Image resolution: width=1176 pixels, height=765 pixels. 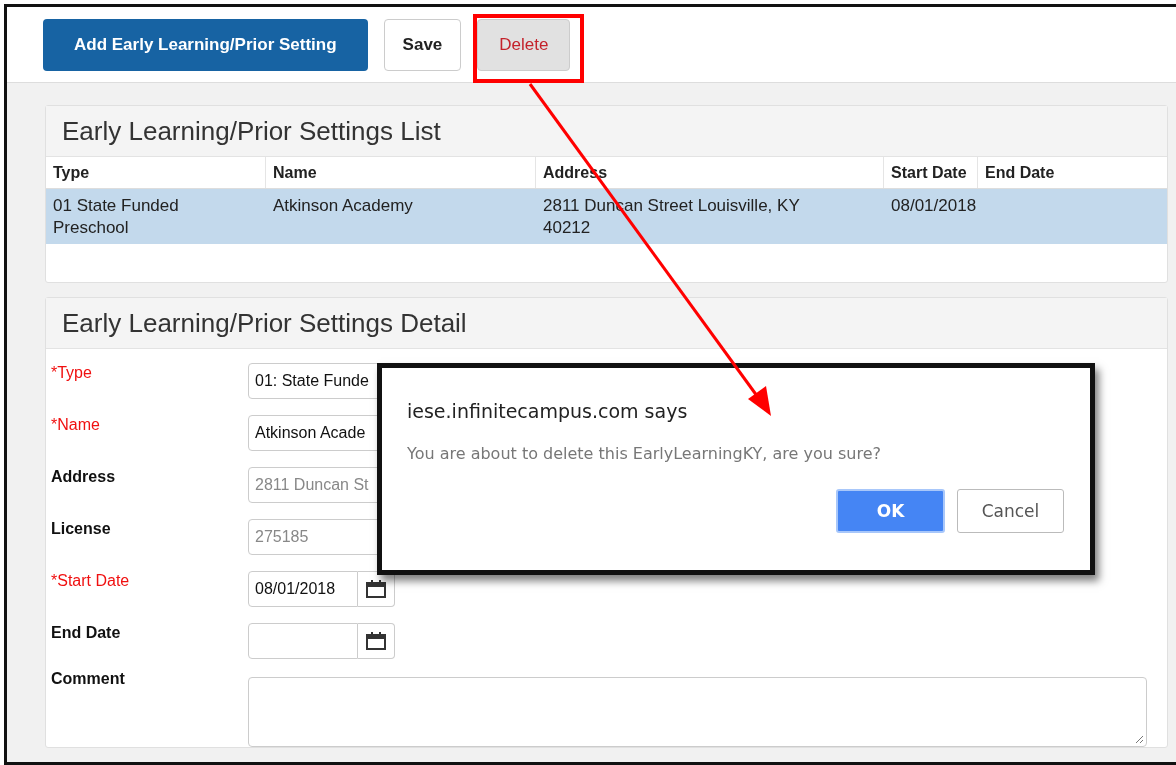 I want to click on resize-grip-icon, so click(x=1139, y=739).